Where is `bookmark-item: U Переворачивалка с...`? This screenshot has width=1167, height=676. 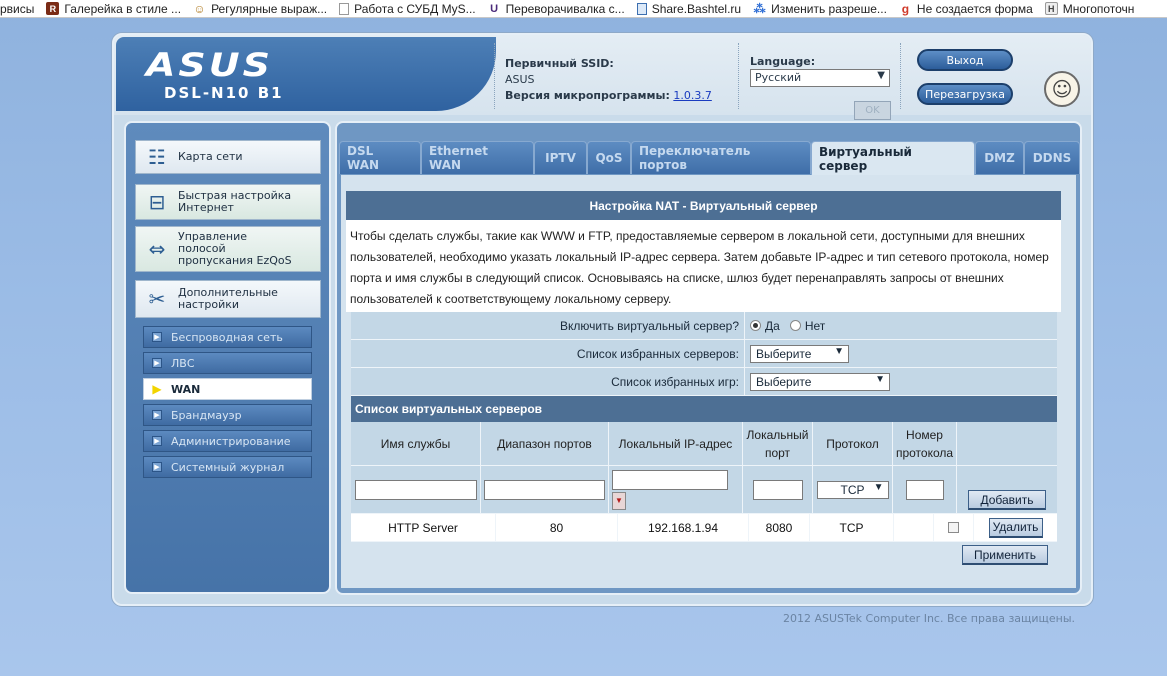 bookmark-item: U Переворачивалка с... is located at coordinates (558, 8).